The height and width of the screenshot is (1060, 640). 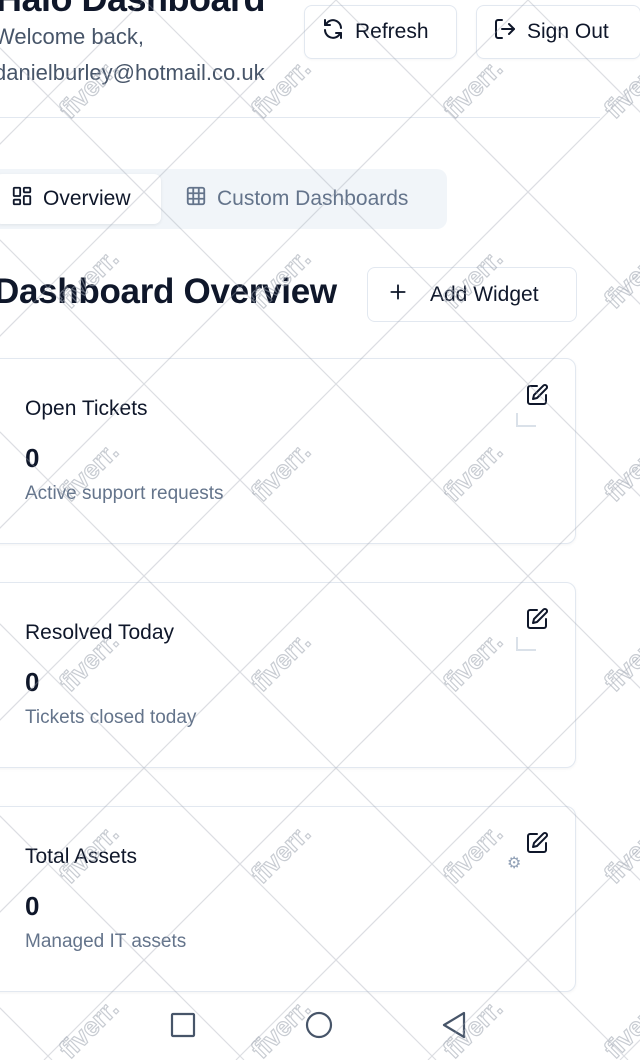 I want to click on sign-out-label: Sign Out, so click(x=568, y=31).